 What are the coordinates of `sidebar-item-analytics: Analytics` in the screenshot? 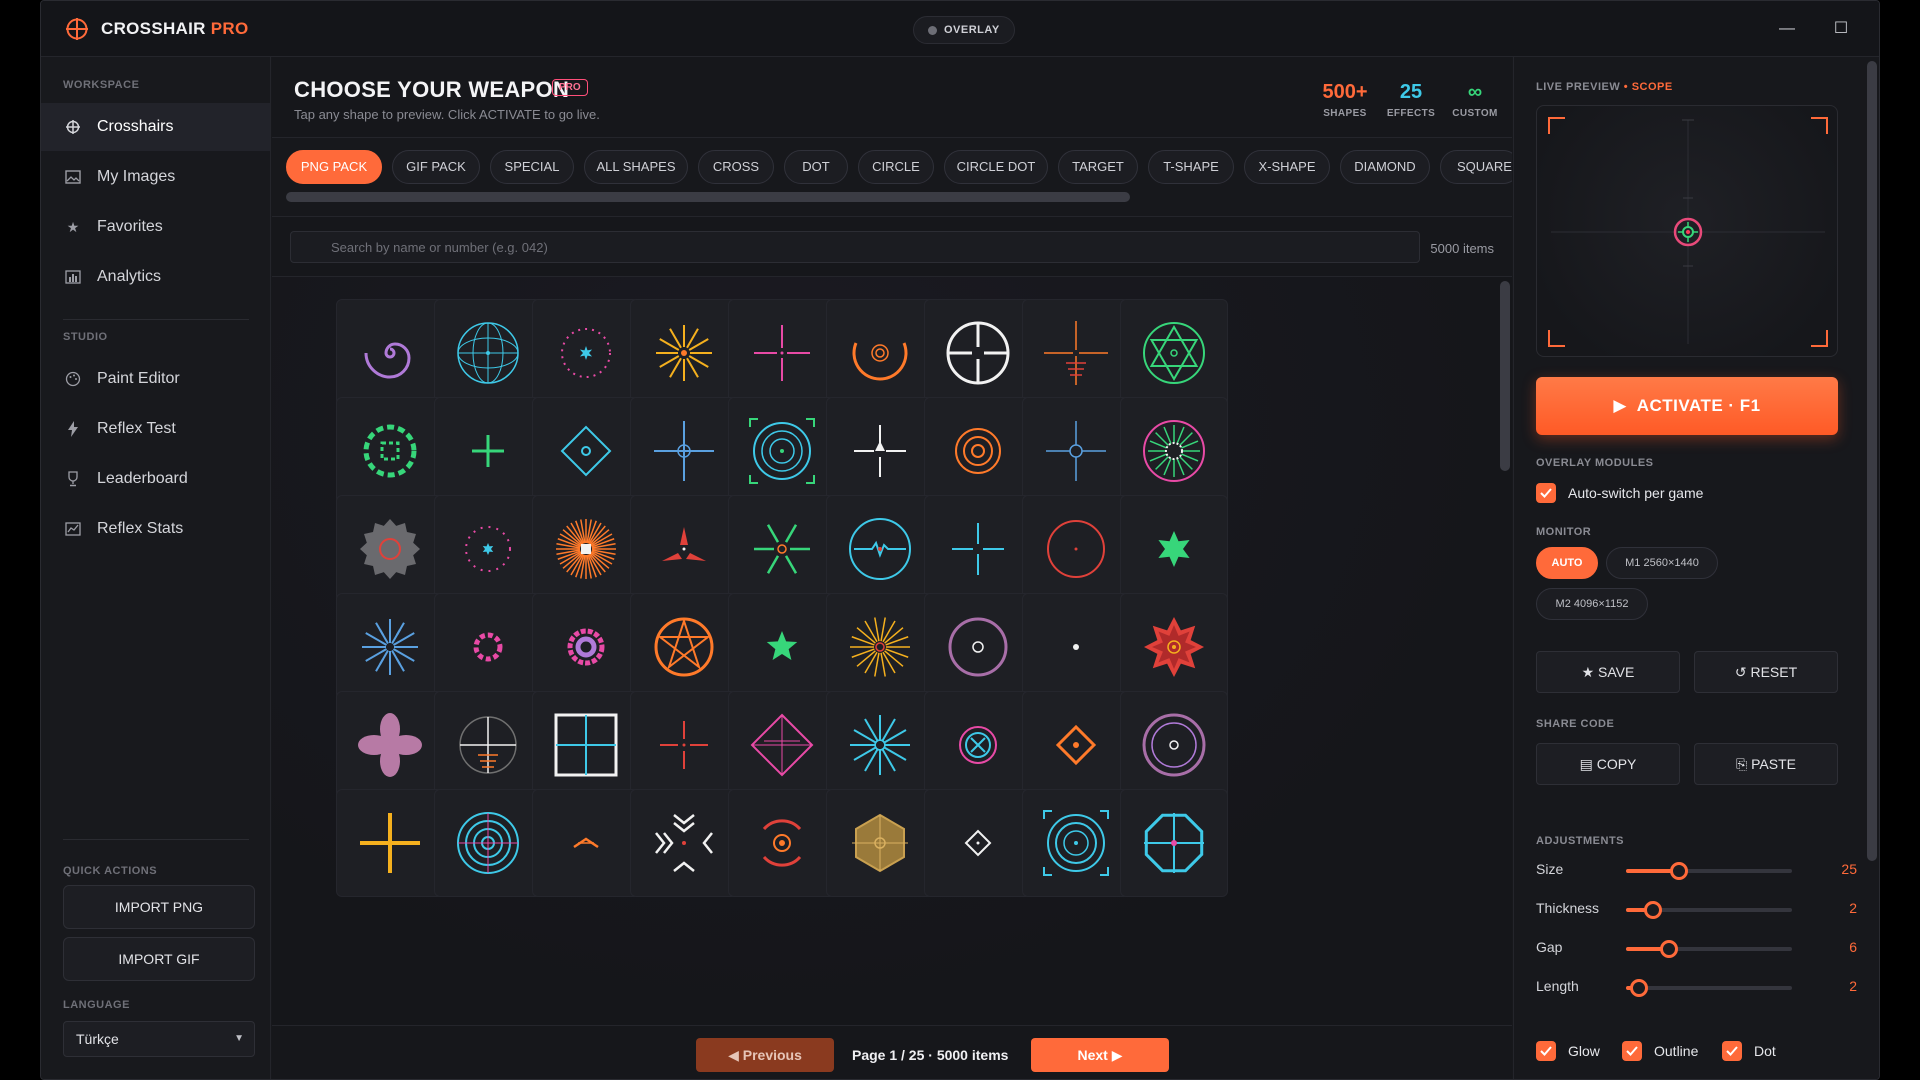 It's located at (155, 277).